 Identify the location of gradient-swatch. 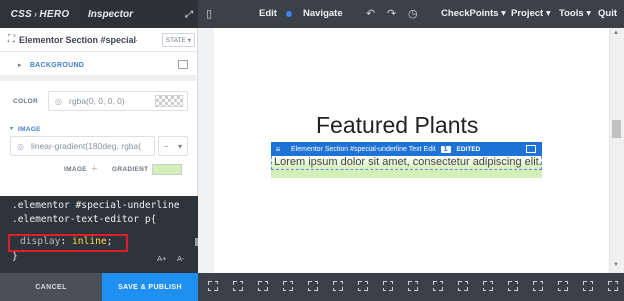
(167, 169).